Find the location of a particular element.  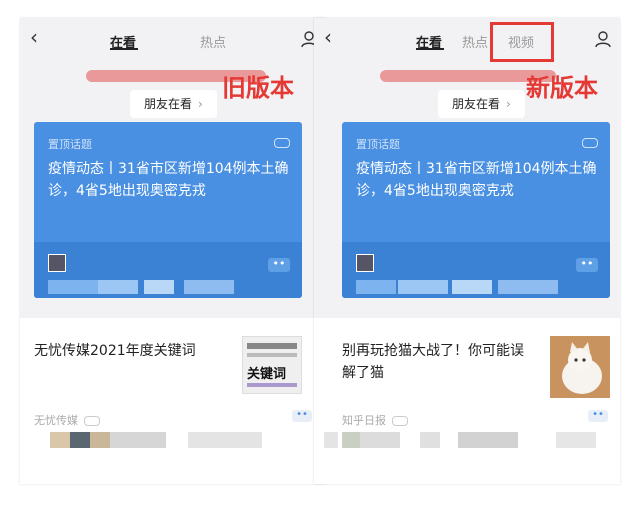

article-source: 知乎日报 is located at coordinates (375, 420).